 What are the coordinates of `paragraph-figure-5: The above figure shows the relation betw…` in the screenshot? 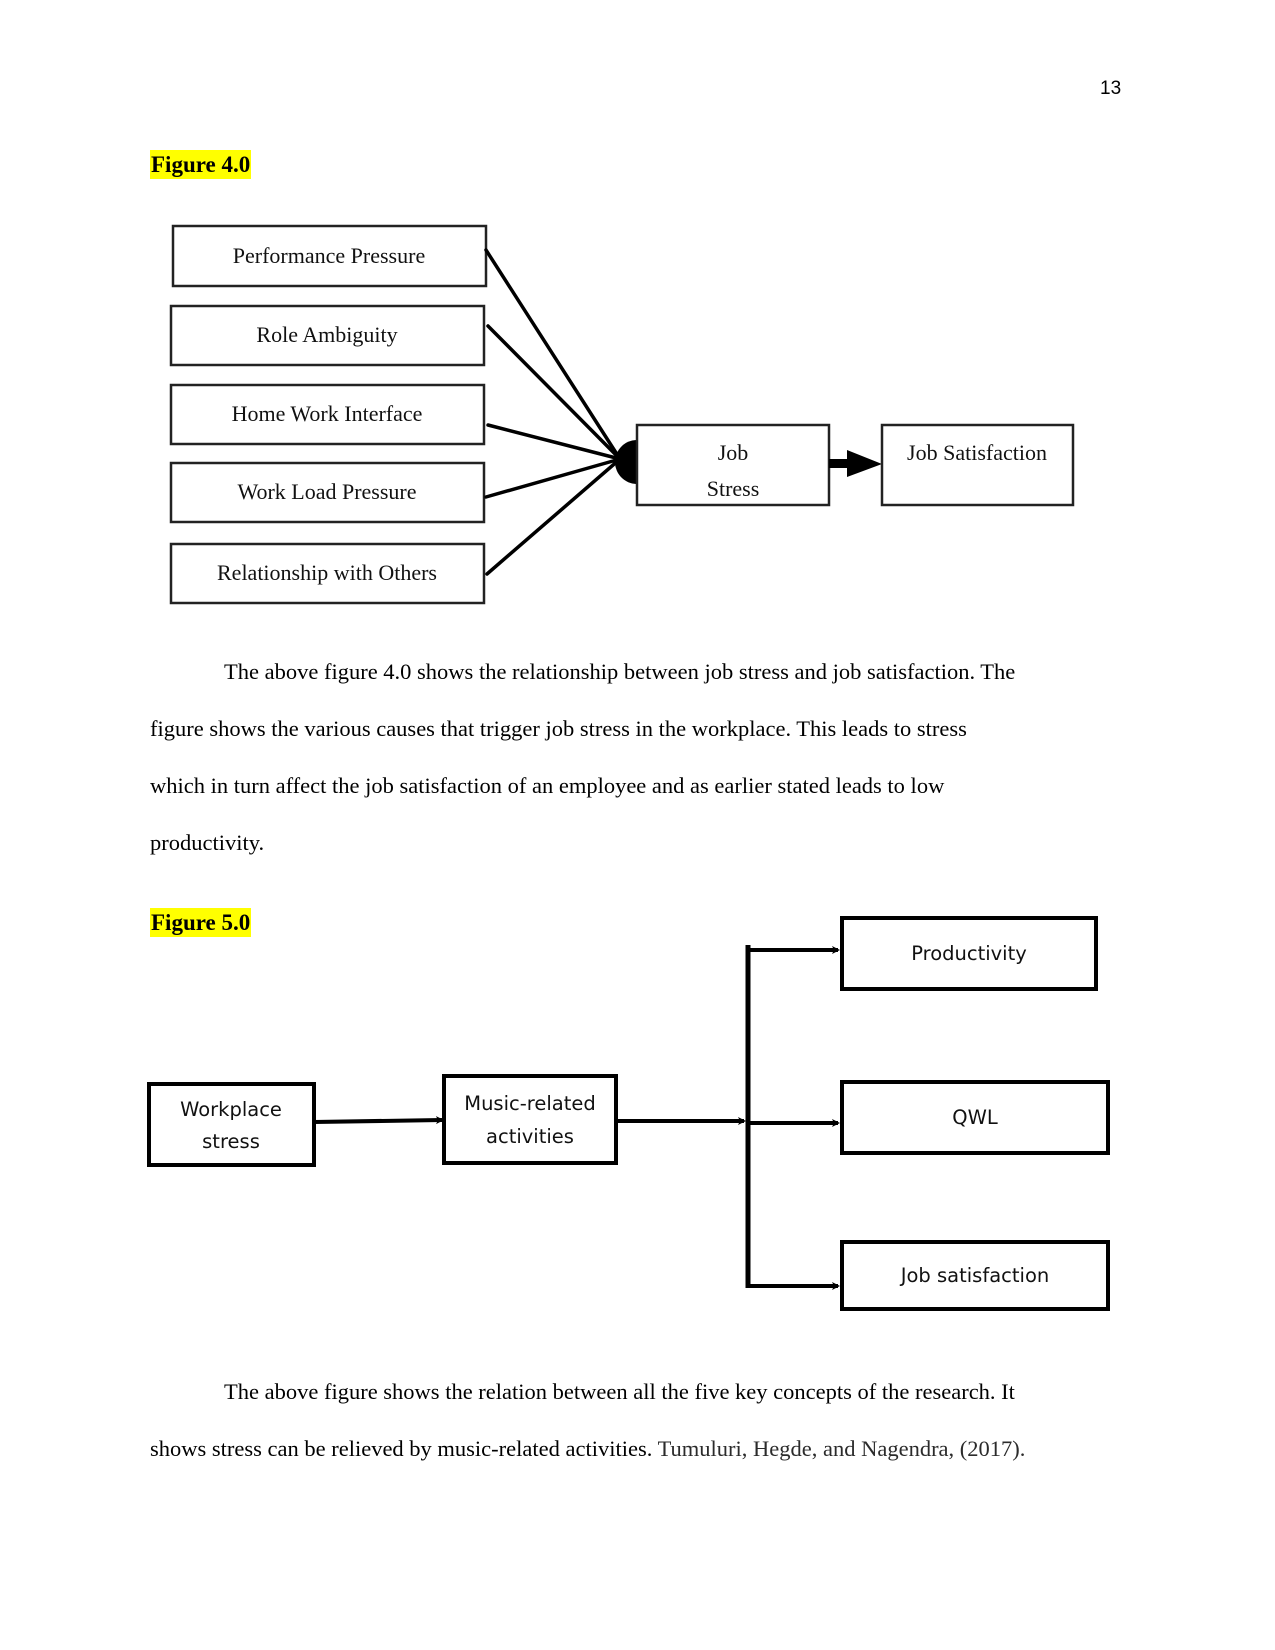 It's located at (650, 1420).